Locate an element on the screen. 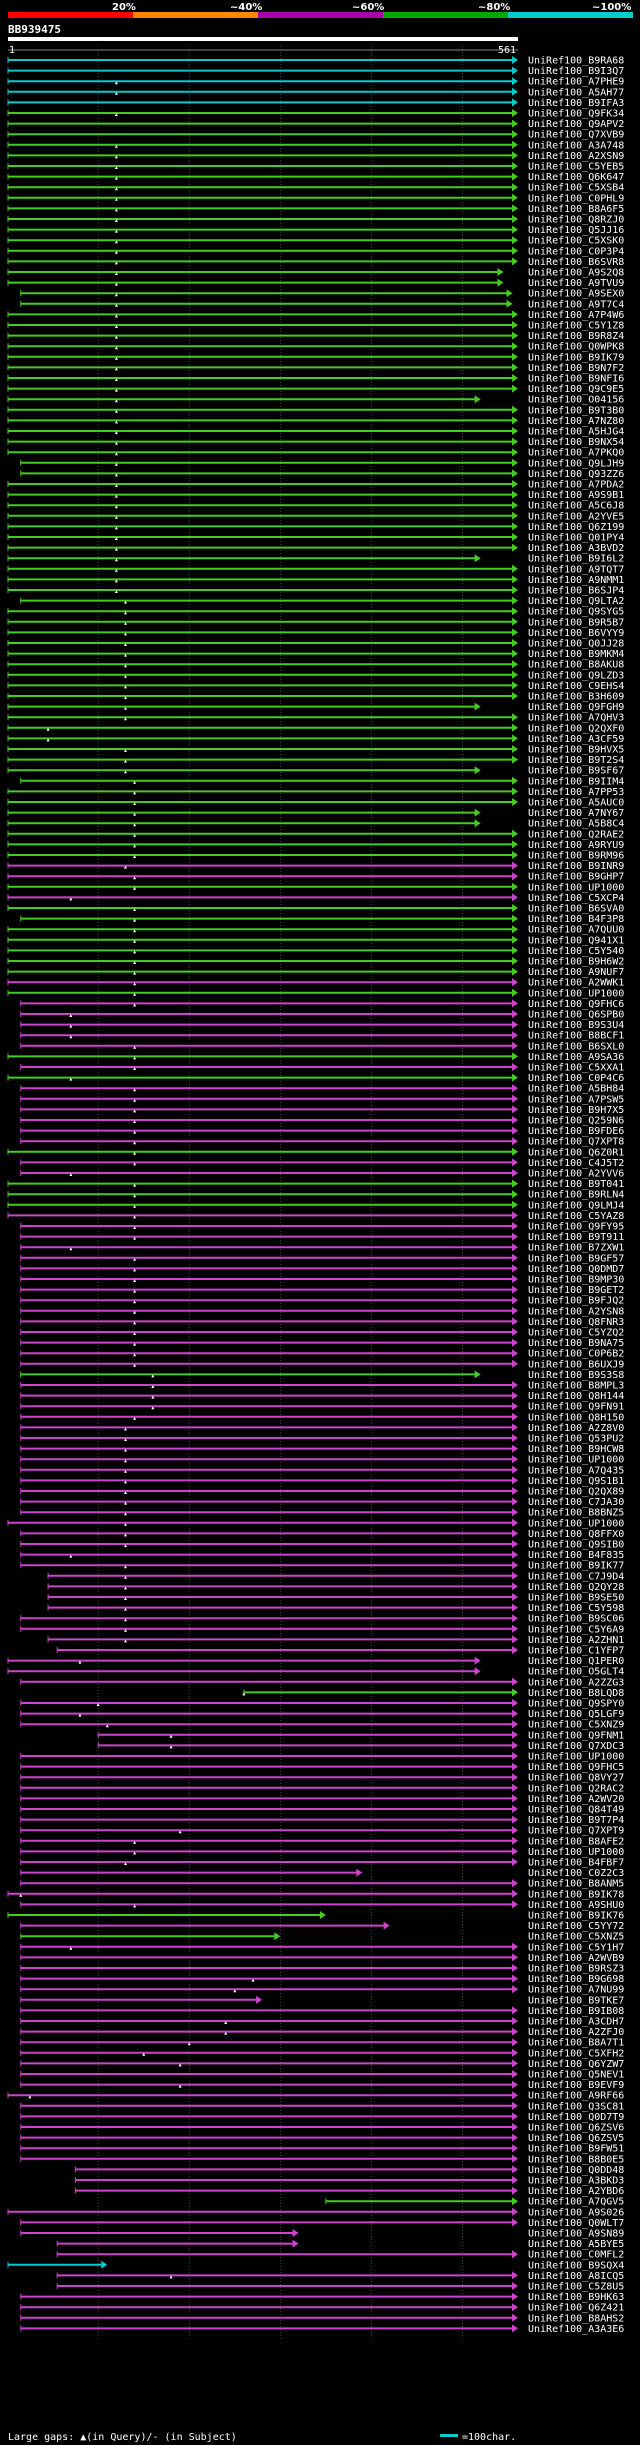  hit-label: UniRef100_Q9C9E5 is located at coordinates (576, 389).